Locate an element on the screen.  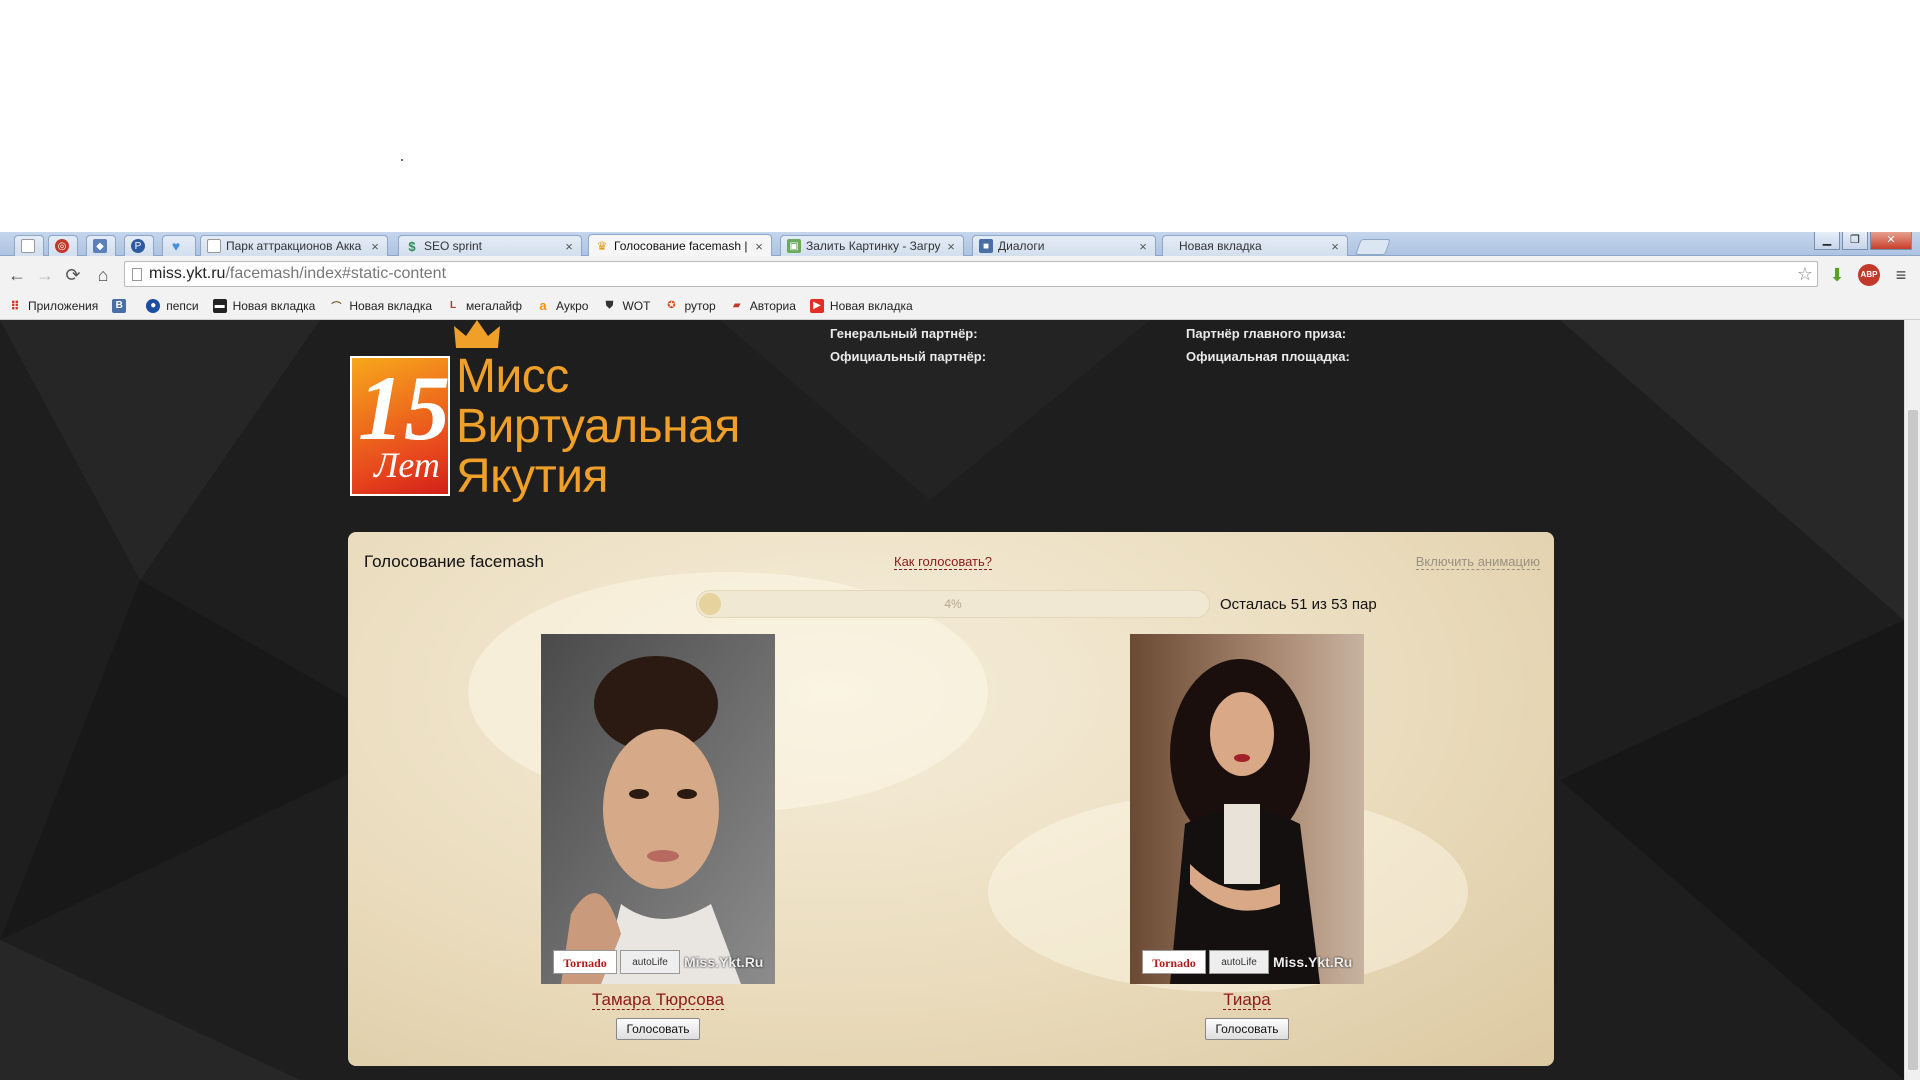
tab-dialogs: ■ Диалоги × is located at coordinates (1064, 245).